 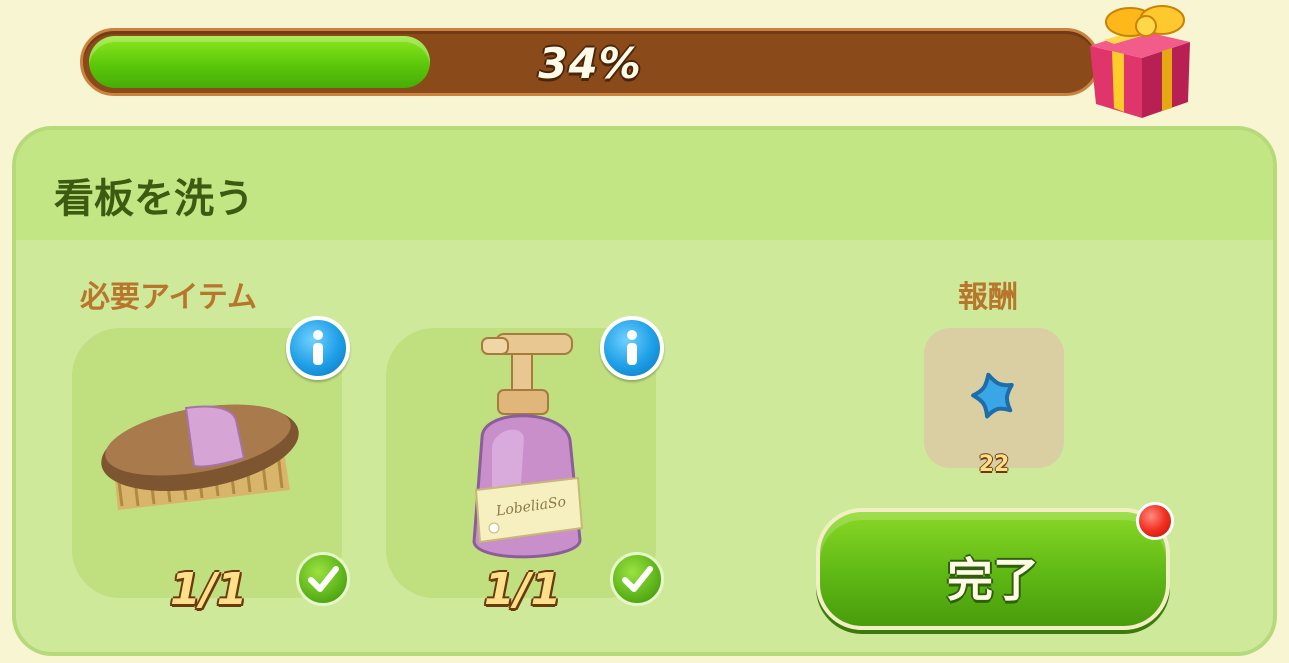 What do you see at coordinates (209, 589) in the screenshot?
I see `item-count-brush: 1/1` at bounding box center [209, 589].